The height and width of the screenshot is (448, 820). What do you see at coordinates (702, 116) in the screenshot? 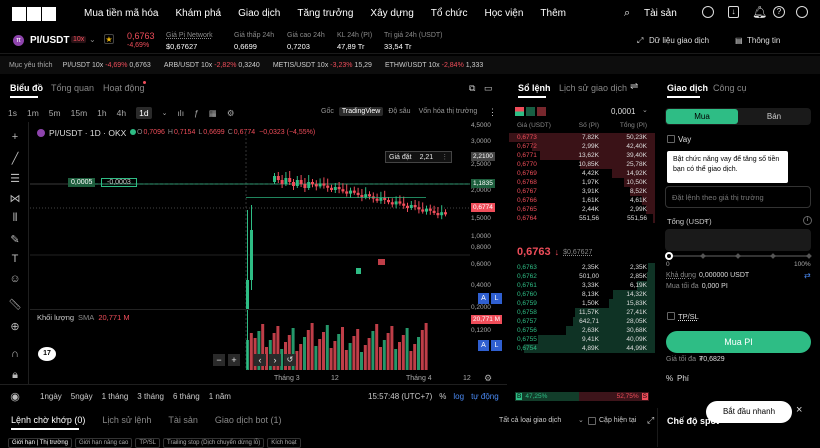
I see `buy-tab: Mua` at bounding box center [702, 116].